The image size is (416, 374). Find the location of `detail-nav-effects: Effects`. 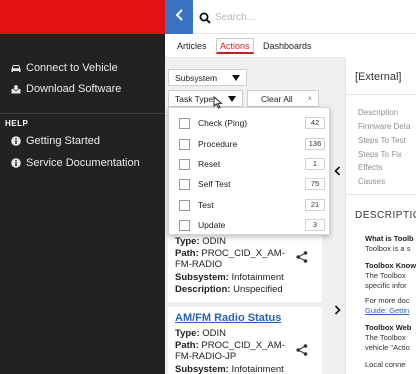

detail-nav-effects: Effects is located at coordinates (370, 167).